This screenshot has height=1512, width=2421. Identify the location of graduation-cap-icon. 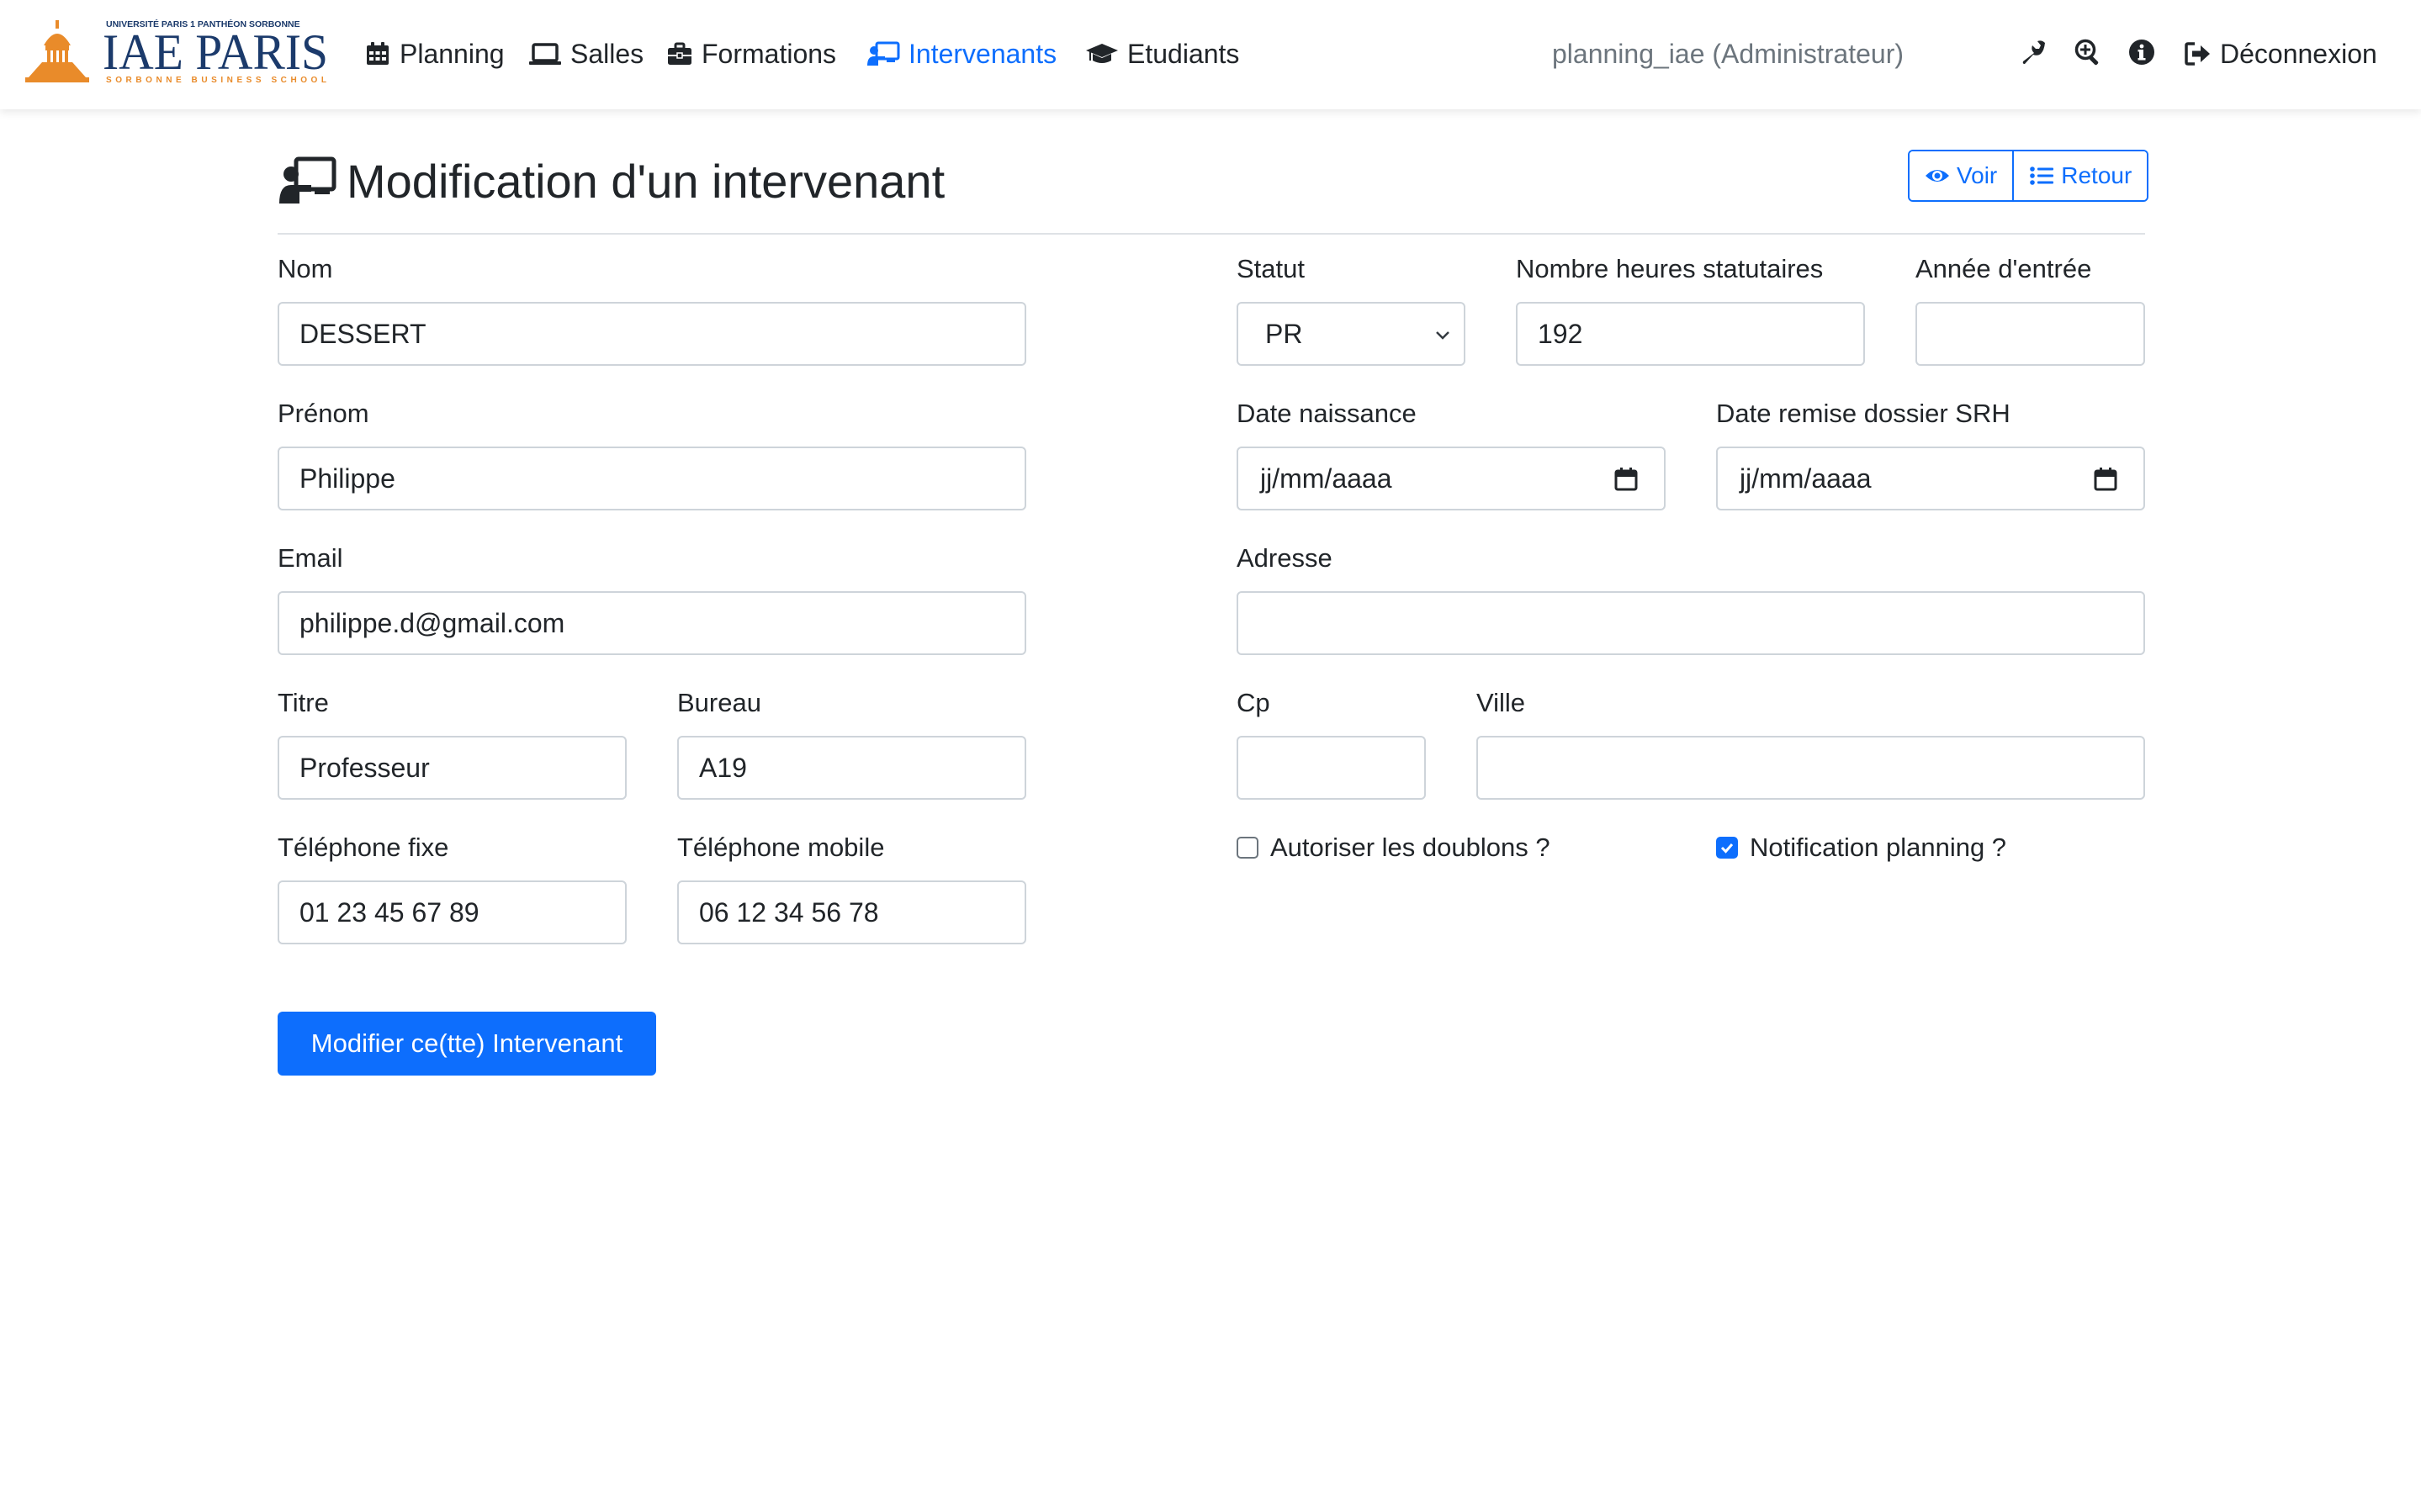
(1102, 53).